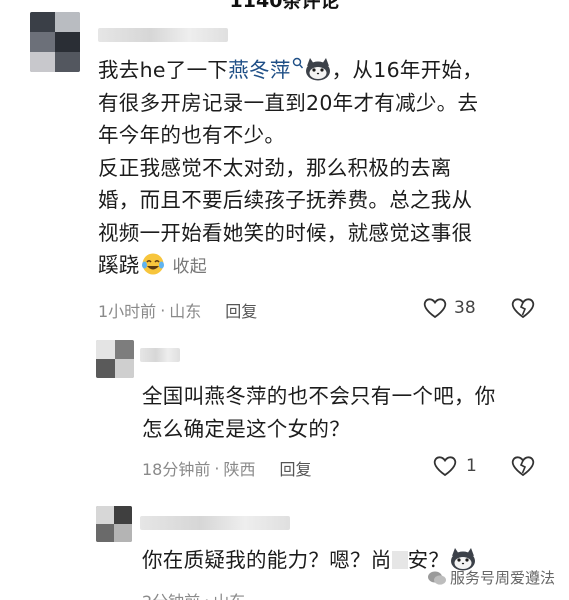  Describe the element at coordinates (119, 265) in the screenshot. I see `comment-text-segment: 蹊跷` at that location.